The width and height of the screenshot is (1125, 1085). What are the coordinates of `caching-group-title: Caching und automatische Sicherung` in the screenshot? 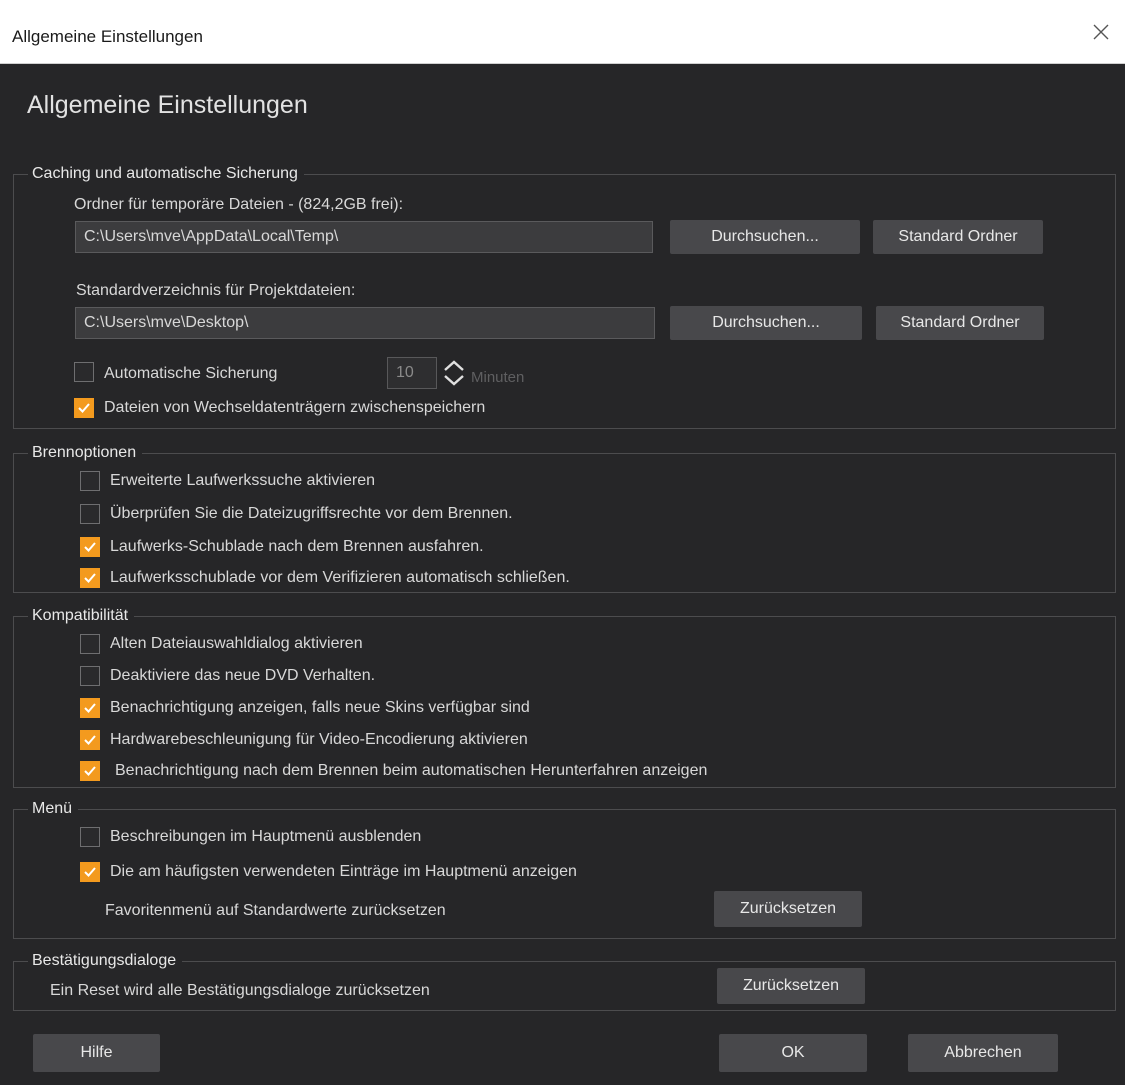 It's located at (166, 174).